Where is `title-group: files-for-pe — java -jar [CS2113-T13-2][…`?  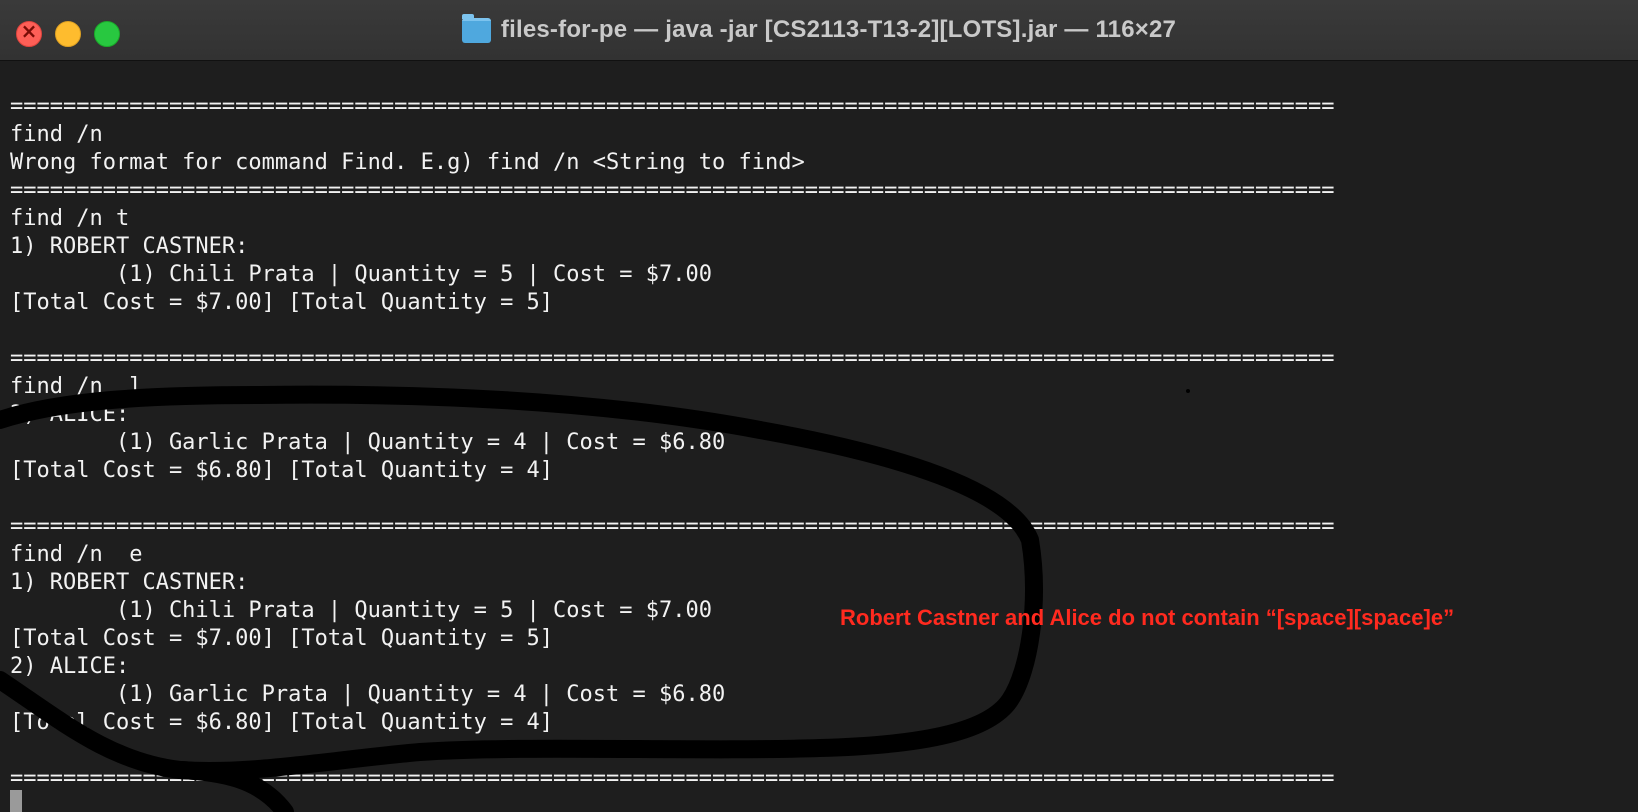
title-group: files-for-pe — java -jar [CS2113-T13-2][… is located at coordinates (819, 30).